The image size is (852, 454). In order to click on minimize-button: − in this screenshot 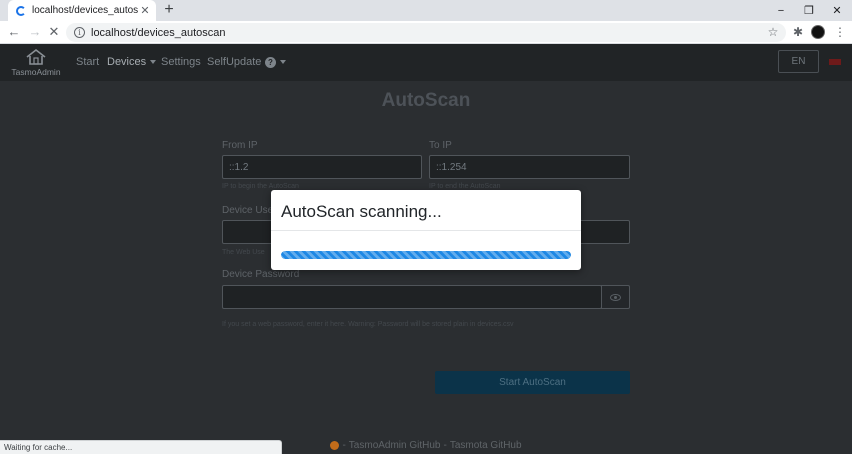, I will do `click(781, 10)`.